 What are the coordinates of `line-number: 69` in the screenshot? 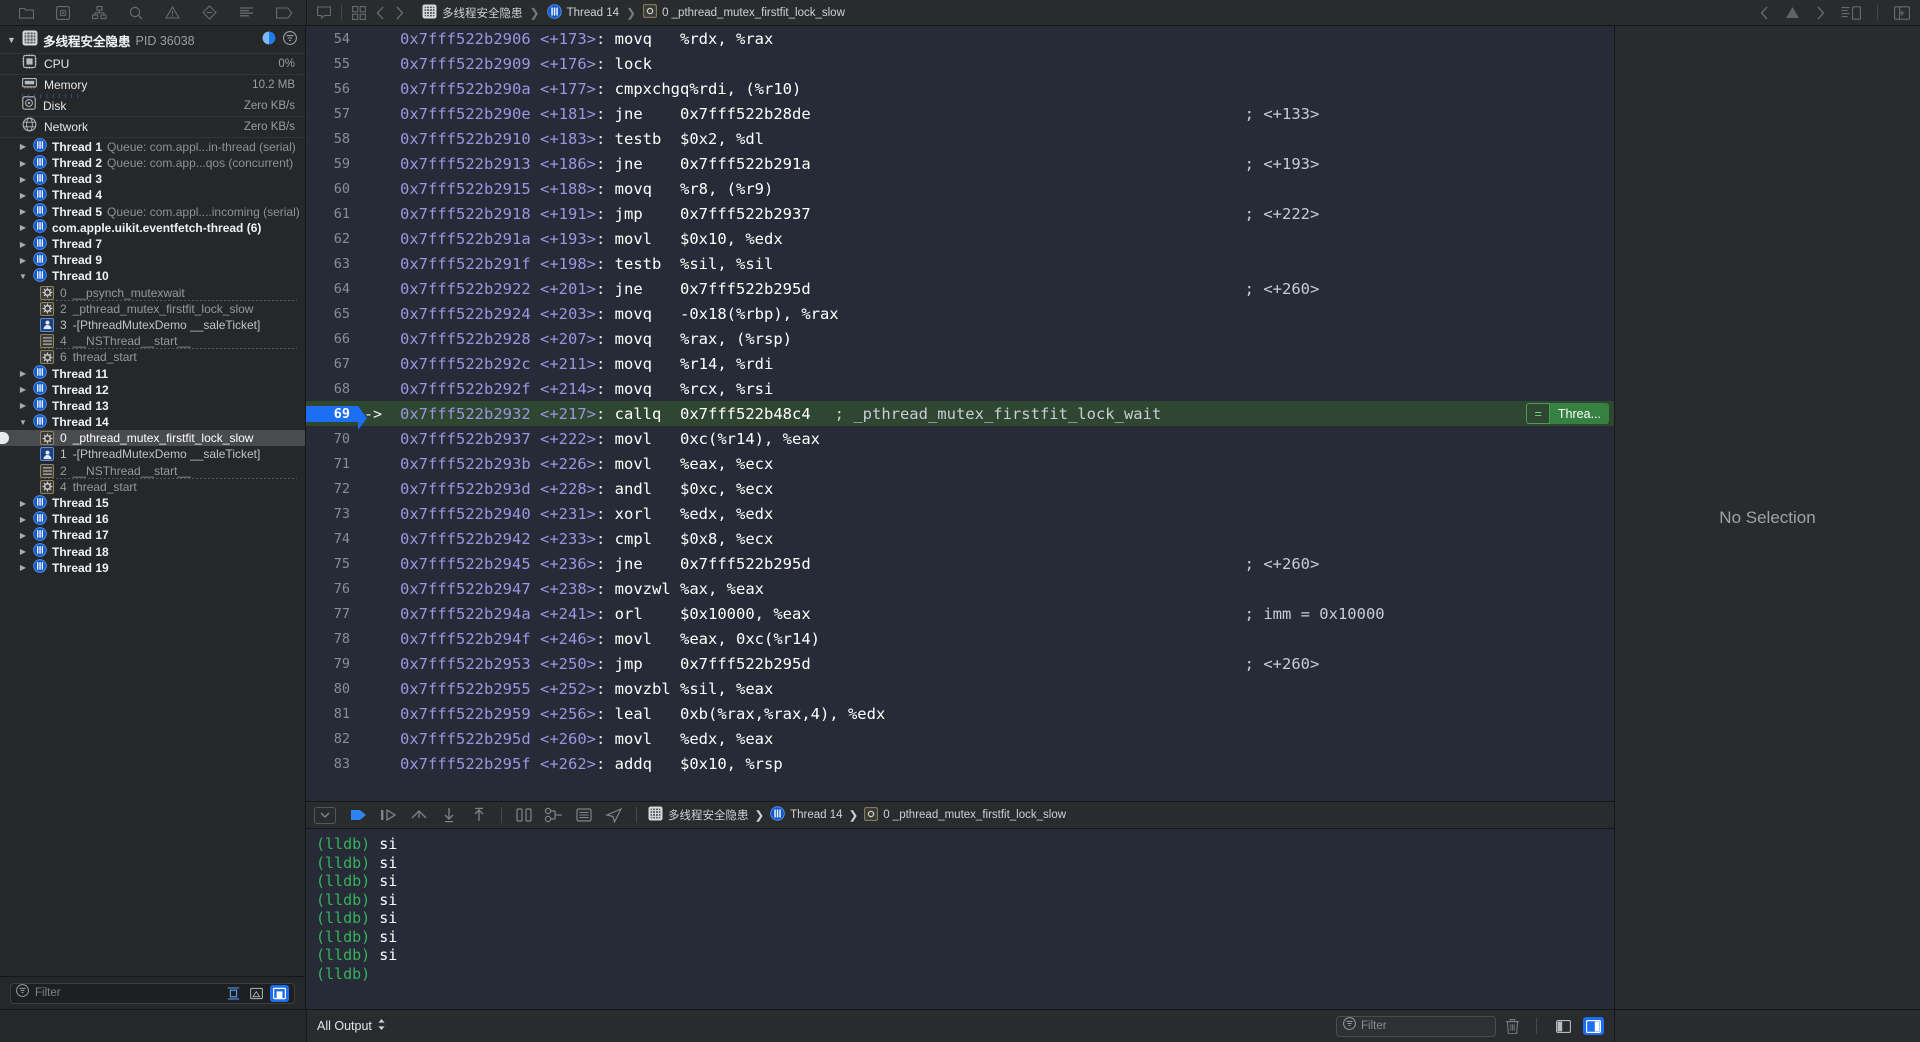 It's located at (336, 417).